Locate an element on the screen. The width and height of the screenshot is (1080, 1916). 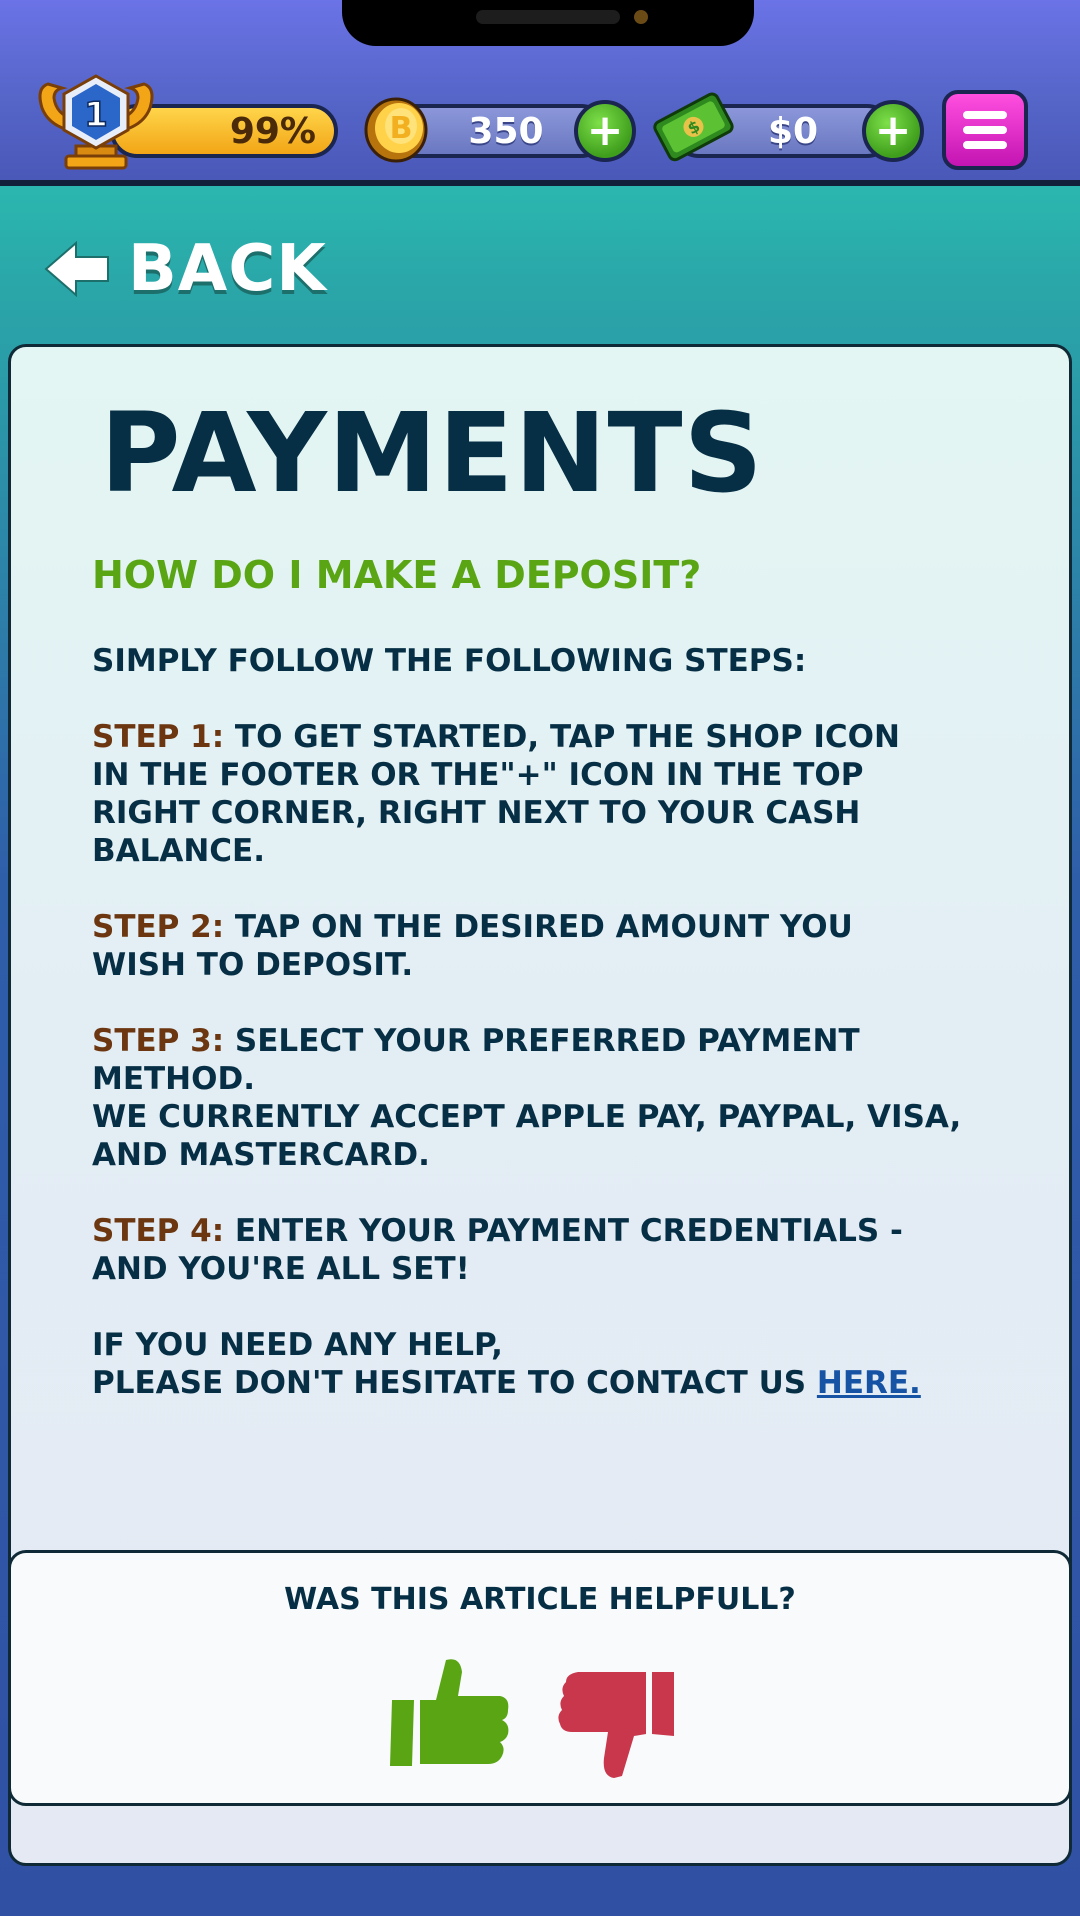
cash-icon: $ is located at coordinates (693, 127).